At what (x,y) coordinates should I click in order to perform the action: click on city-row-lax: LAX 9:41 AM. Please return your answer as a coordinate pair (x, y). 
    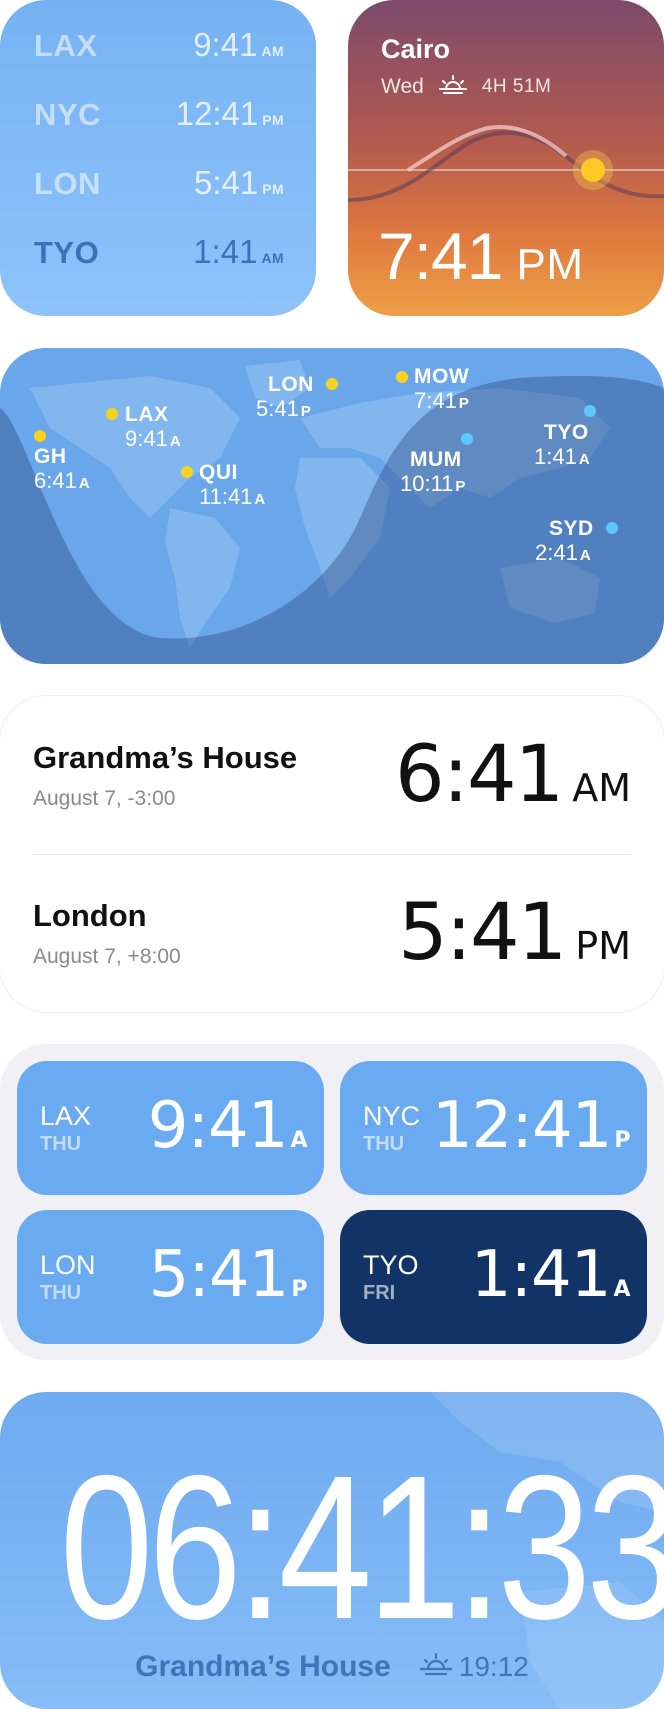
    Looking at the image, I should click on (159, 60).